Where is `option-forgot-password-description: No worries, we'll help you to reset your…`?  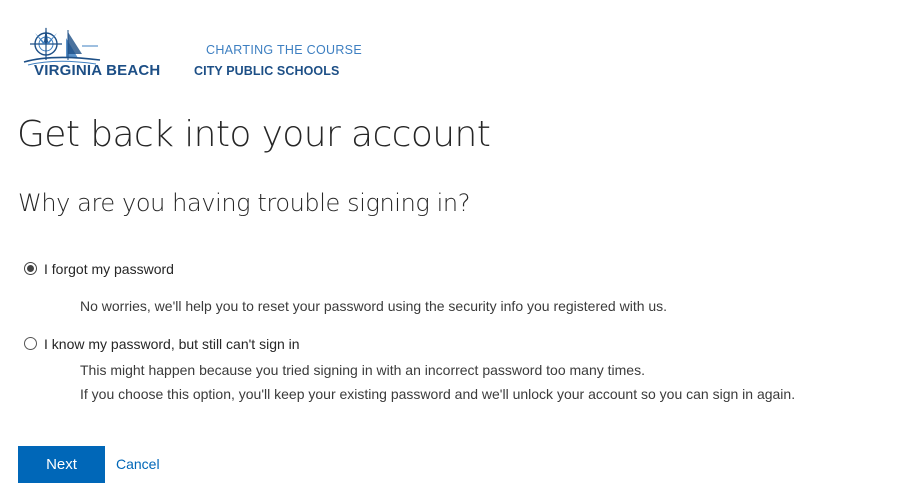 option-forgot-password-description: No worries, we'll help you to reset your… is located at coordinates (374, 306).